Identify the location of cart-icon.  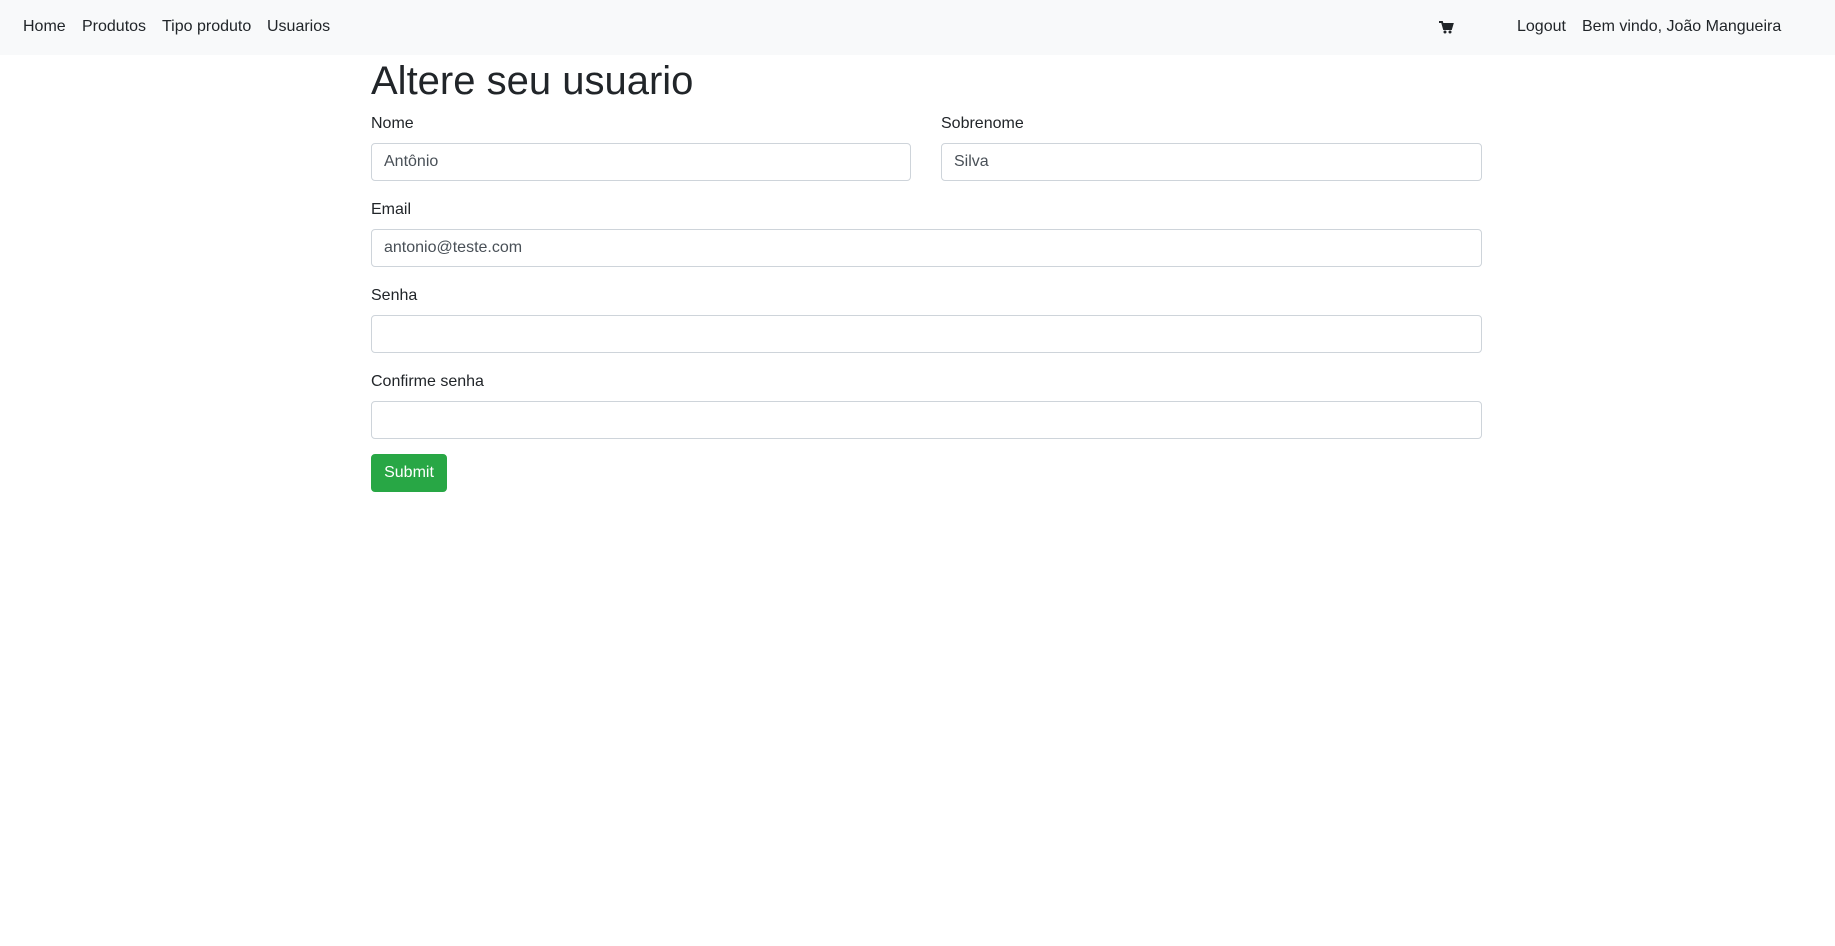
(1446, 27).